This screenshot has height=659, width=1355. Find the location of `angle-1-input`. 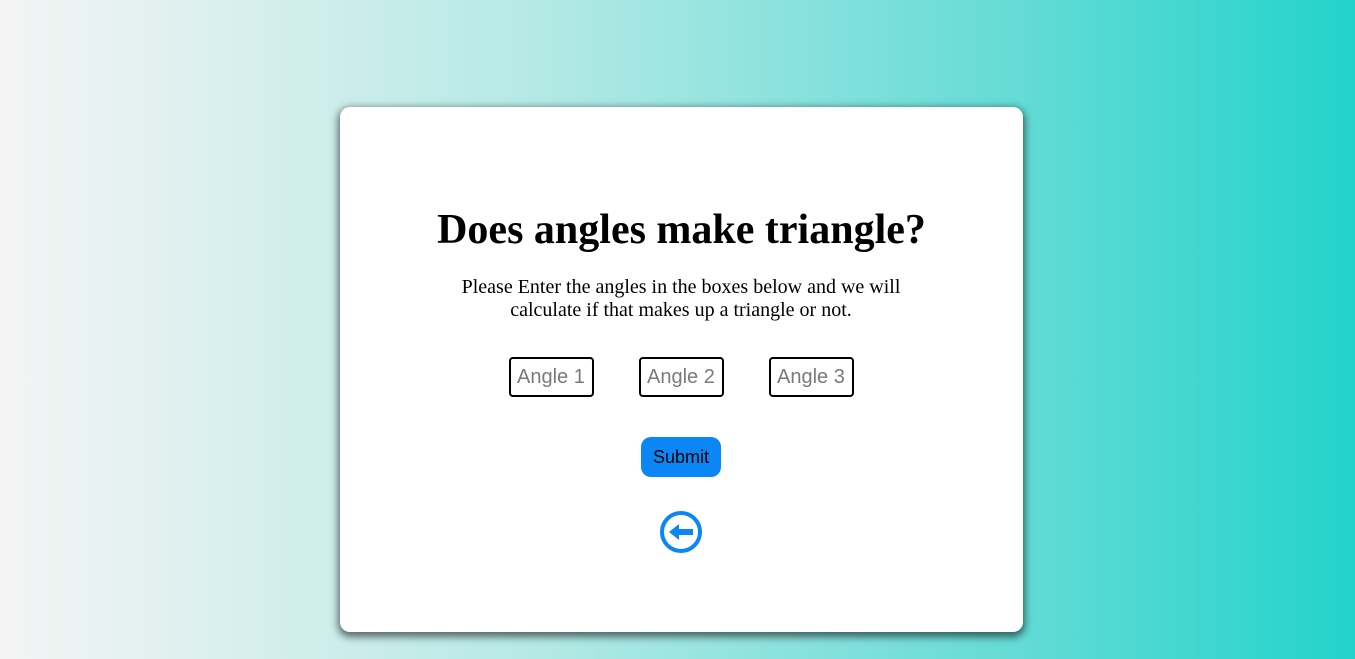

angle-1-input is located at coordinates (551, 377).